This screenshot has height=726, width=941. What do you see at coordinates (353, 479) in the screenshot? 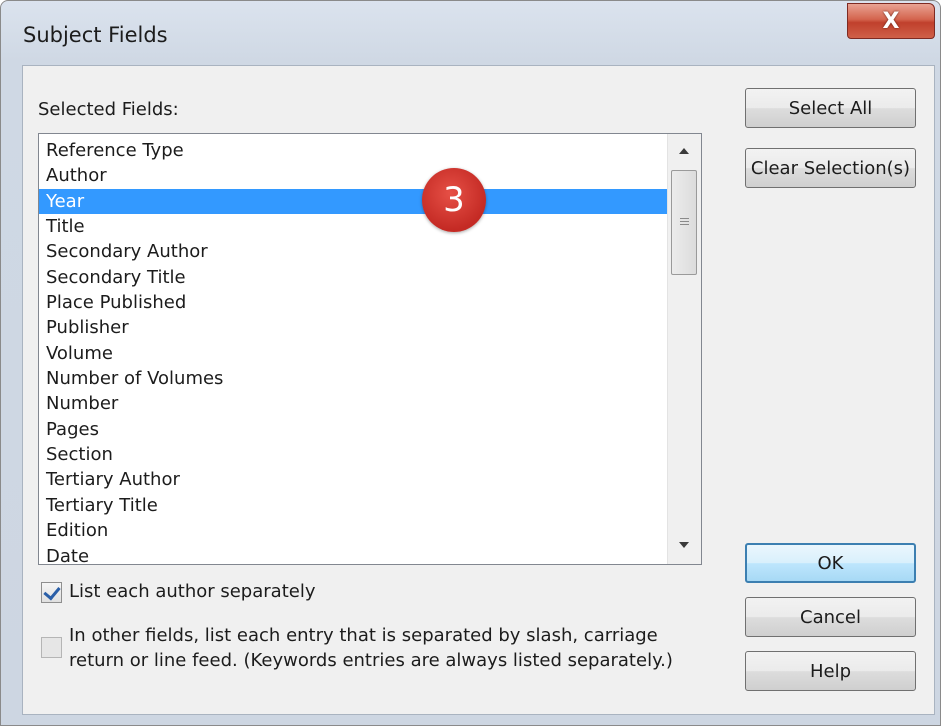
I see `list-item: Tertiary Author` at bounding box center [353, 479].